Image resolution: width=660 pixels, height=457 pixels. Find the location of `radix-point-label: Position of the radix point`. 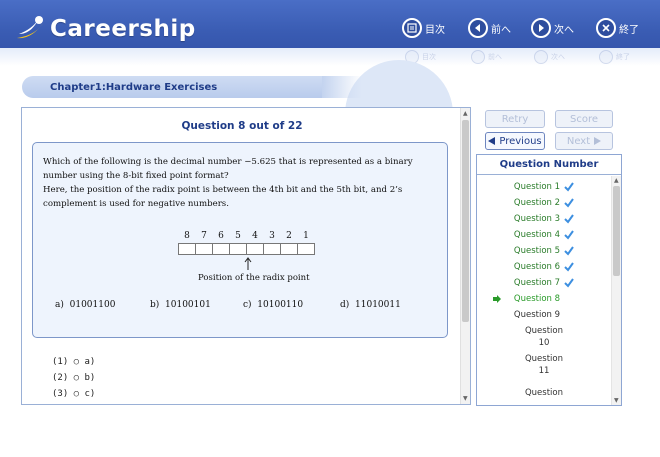

radix-point-label: Position of the radix point is located at coordinates (254, 278).